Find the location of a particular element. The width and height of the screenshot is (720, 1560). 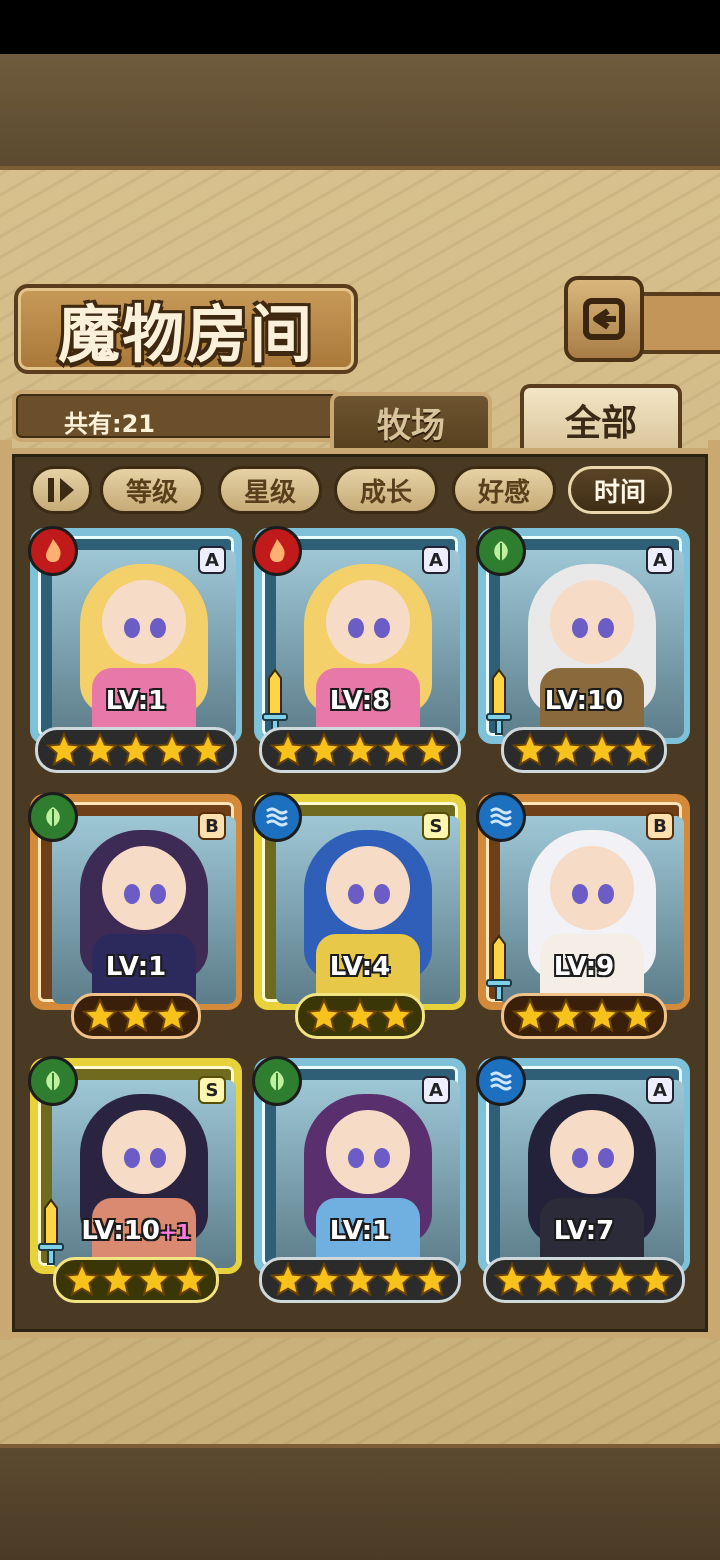

monster-level: LV:9 is located at coordinates (584, 967).